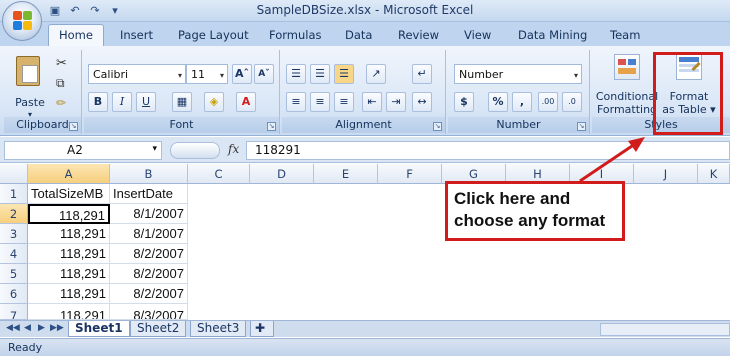 Image resolution: width=730 pixels, height=356 pixels. I want to click on name-box: A2 ▾, so click(83, 150).